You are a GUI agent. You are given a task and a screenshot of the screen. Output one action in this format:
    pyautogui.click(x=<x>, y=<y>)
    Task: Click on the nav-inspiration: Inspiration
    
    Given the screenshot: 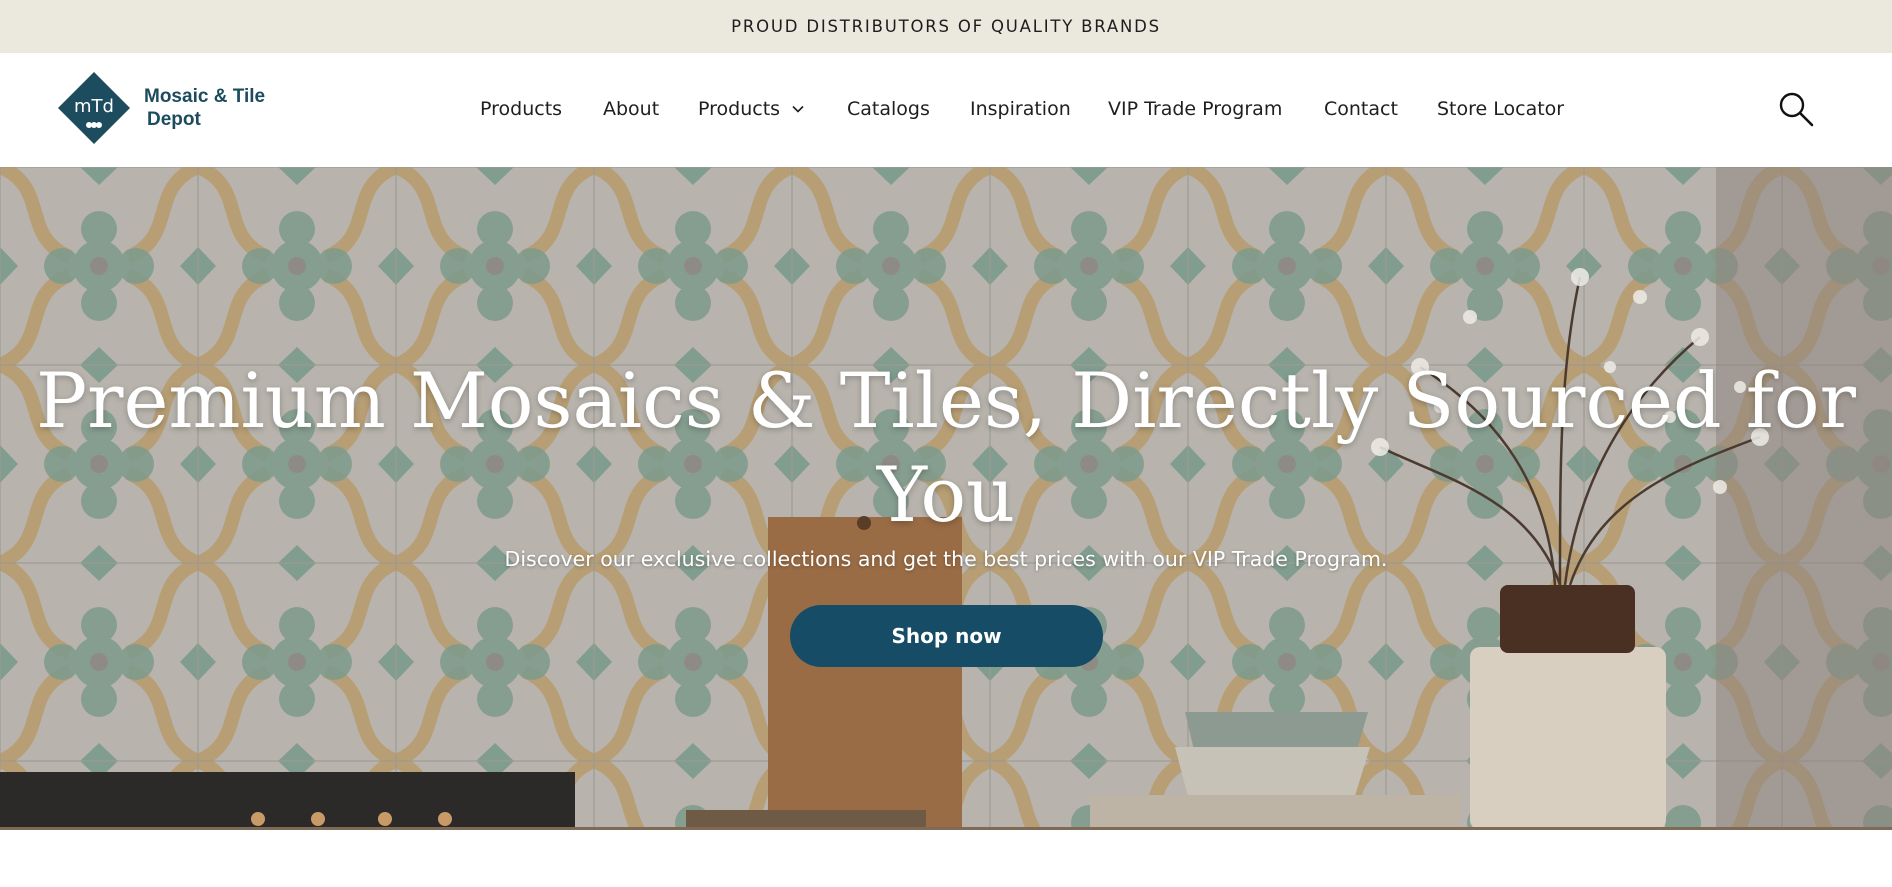 What is the action you would take?
    pyautogui.click(x=1020, y=109)
    